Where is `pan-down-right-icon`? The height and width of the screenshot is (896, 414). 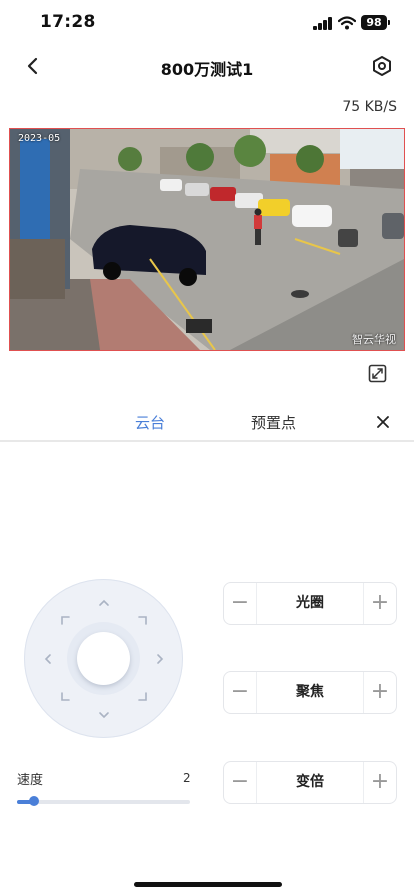 pan-down-right-icon is located at coordinates (143, 697).